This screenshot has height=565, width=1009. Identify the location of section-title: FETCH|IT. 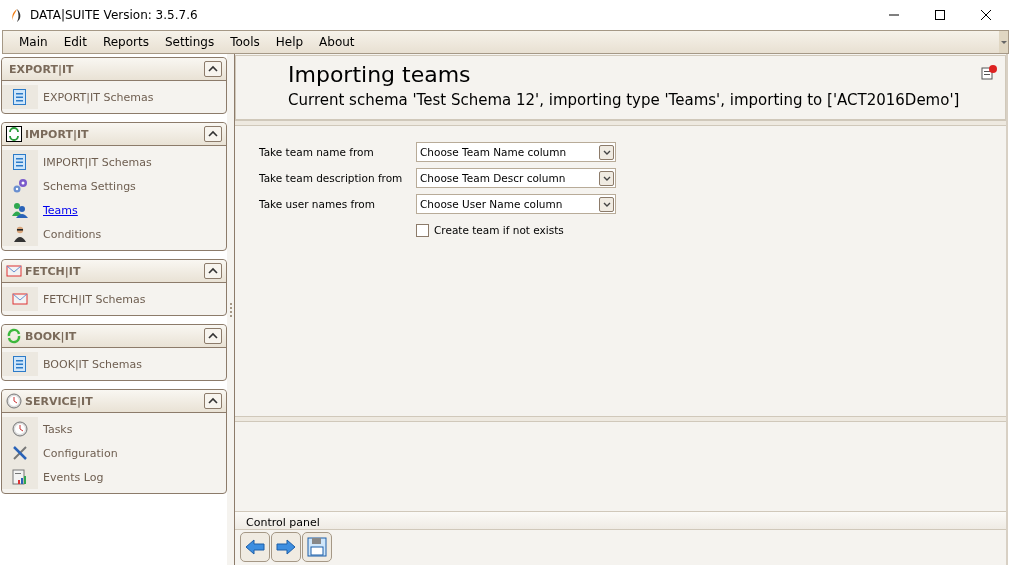
(53, 271).